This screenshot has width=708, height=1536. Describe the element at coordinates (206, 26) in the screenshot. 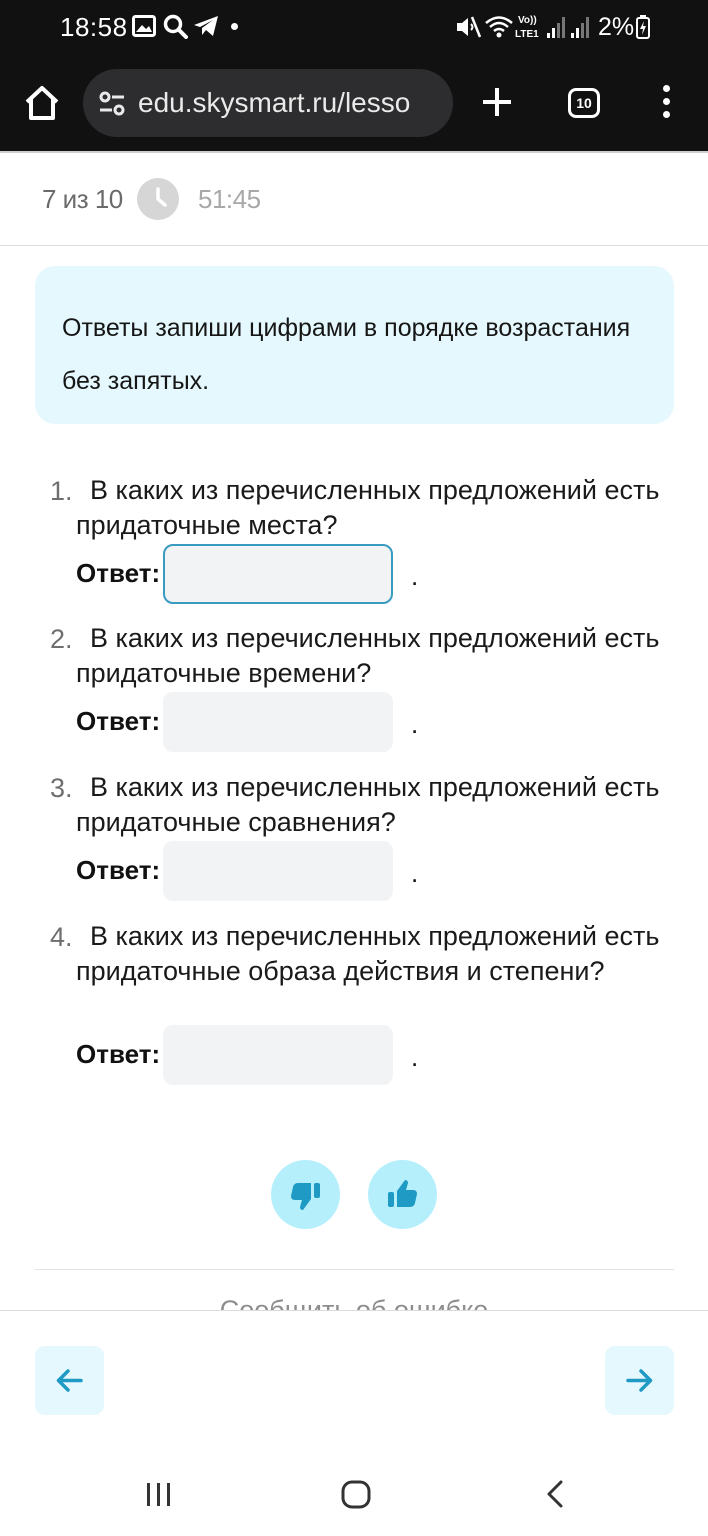

I see `telegram-icon` at that location.